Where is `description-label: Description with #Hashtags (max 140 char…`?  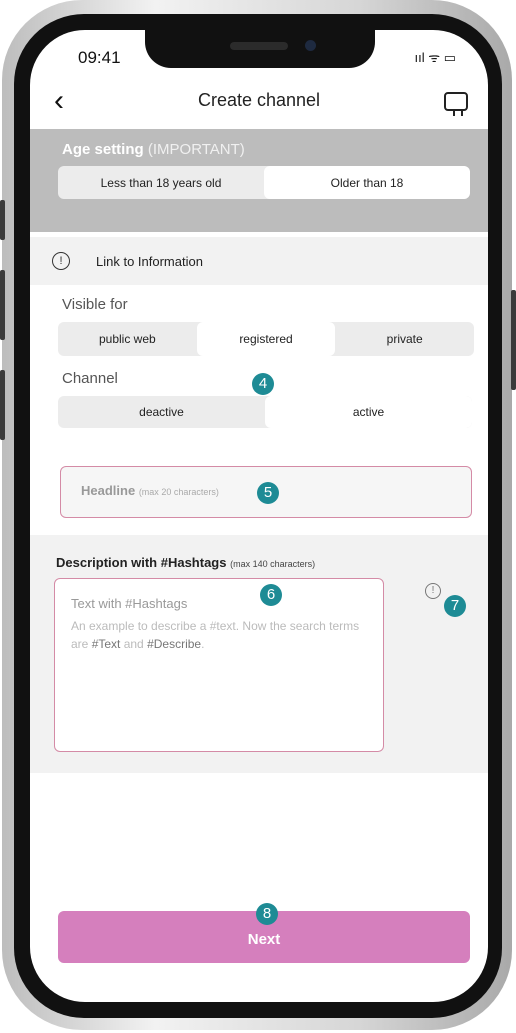
description-label: Description with #Hashtags (max 140 char… is located at coordinates (185, 562).